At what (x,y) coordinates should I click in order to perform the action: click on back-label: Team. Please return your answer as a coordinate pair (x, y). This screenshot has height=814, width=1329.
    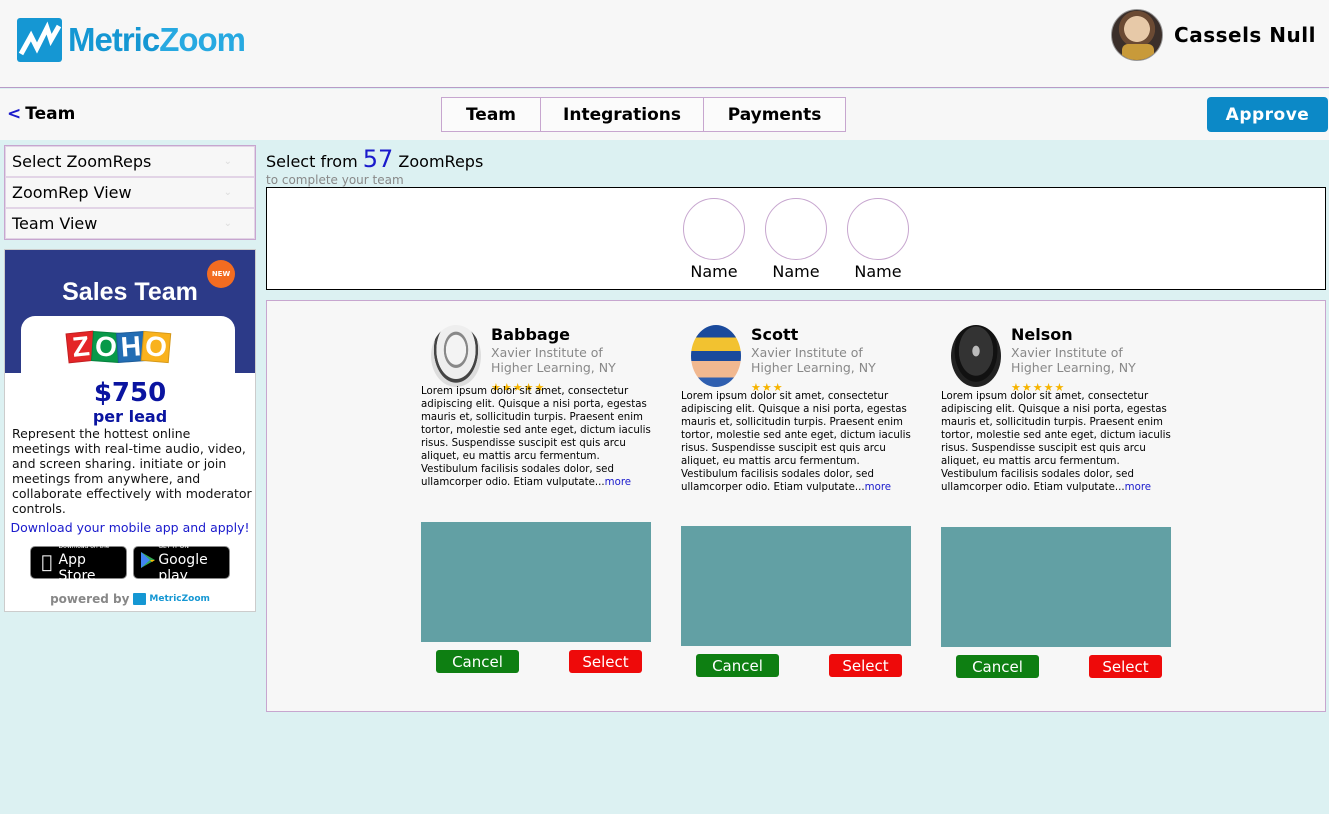
    Looking at the image, I should click on (50, 114).